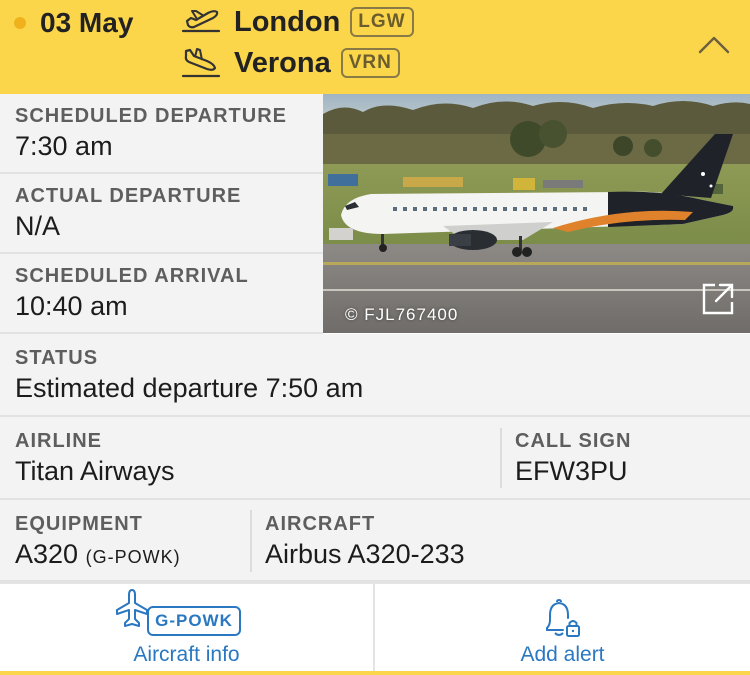 Image resolution: width=750 pixels, height=675 pixels. What do you see at coordinates (375, 375) in the screenshot?
I see `status-cell: STATUS Estimated departure 7:50 am` at bounding box center [375, 375].